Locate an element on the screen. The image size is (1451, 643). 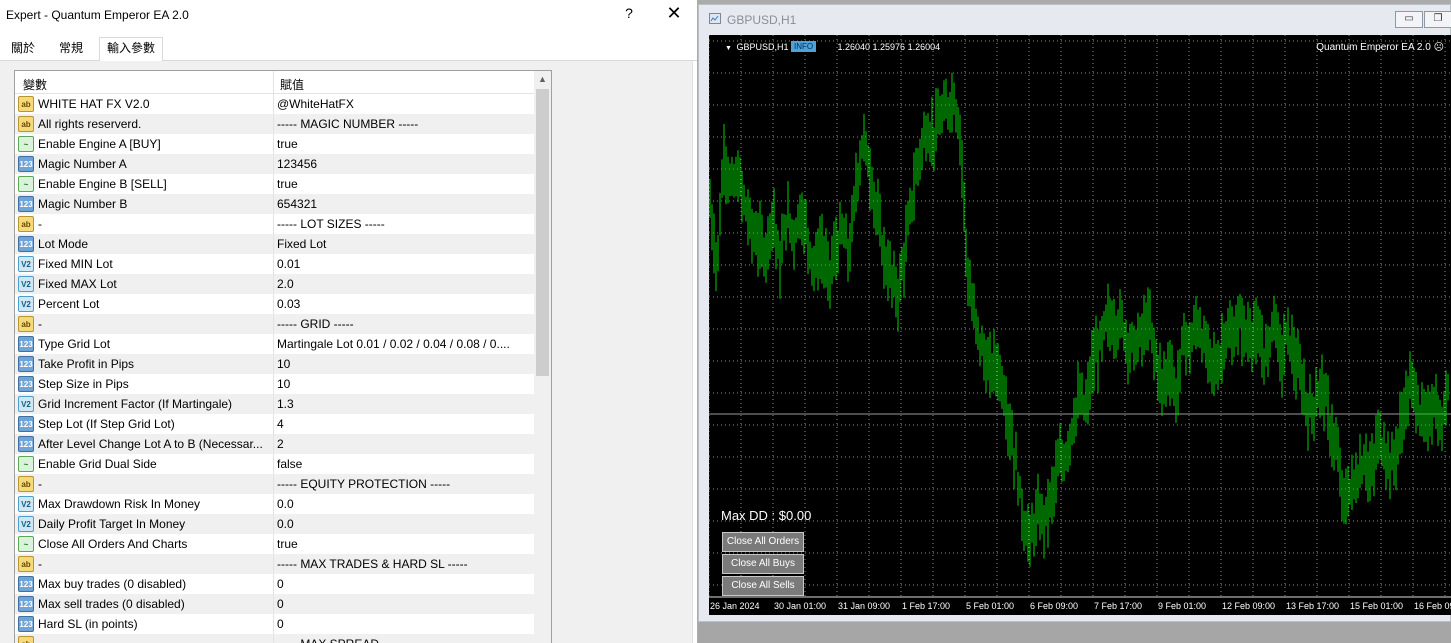
input-value: 1.3 is located at coordinates (403, 404).